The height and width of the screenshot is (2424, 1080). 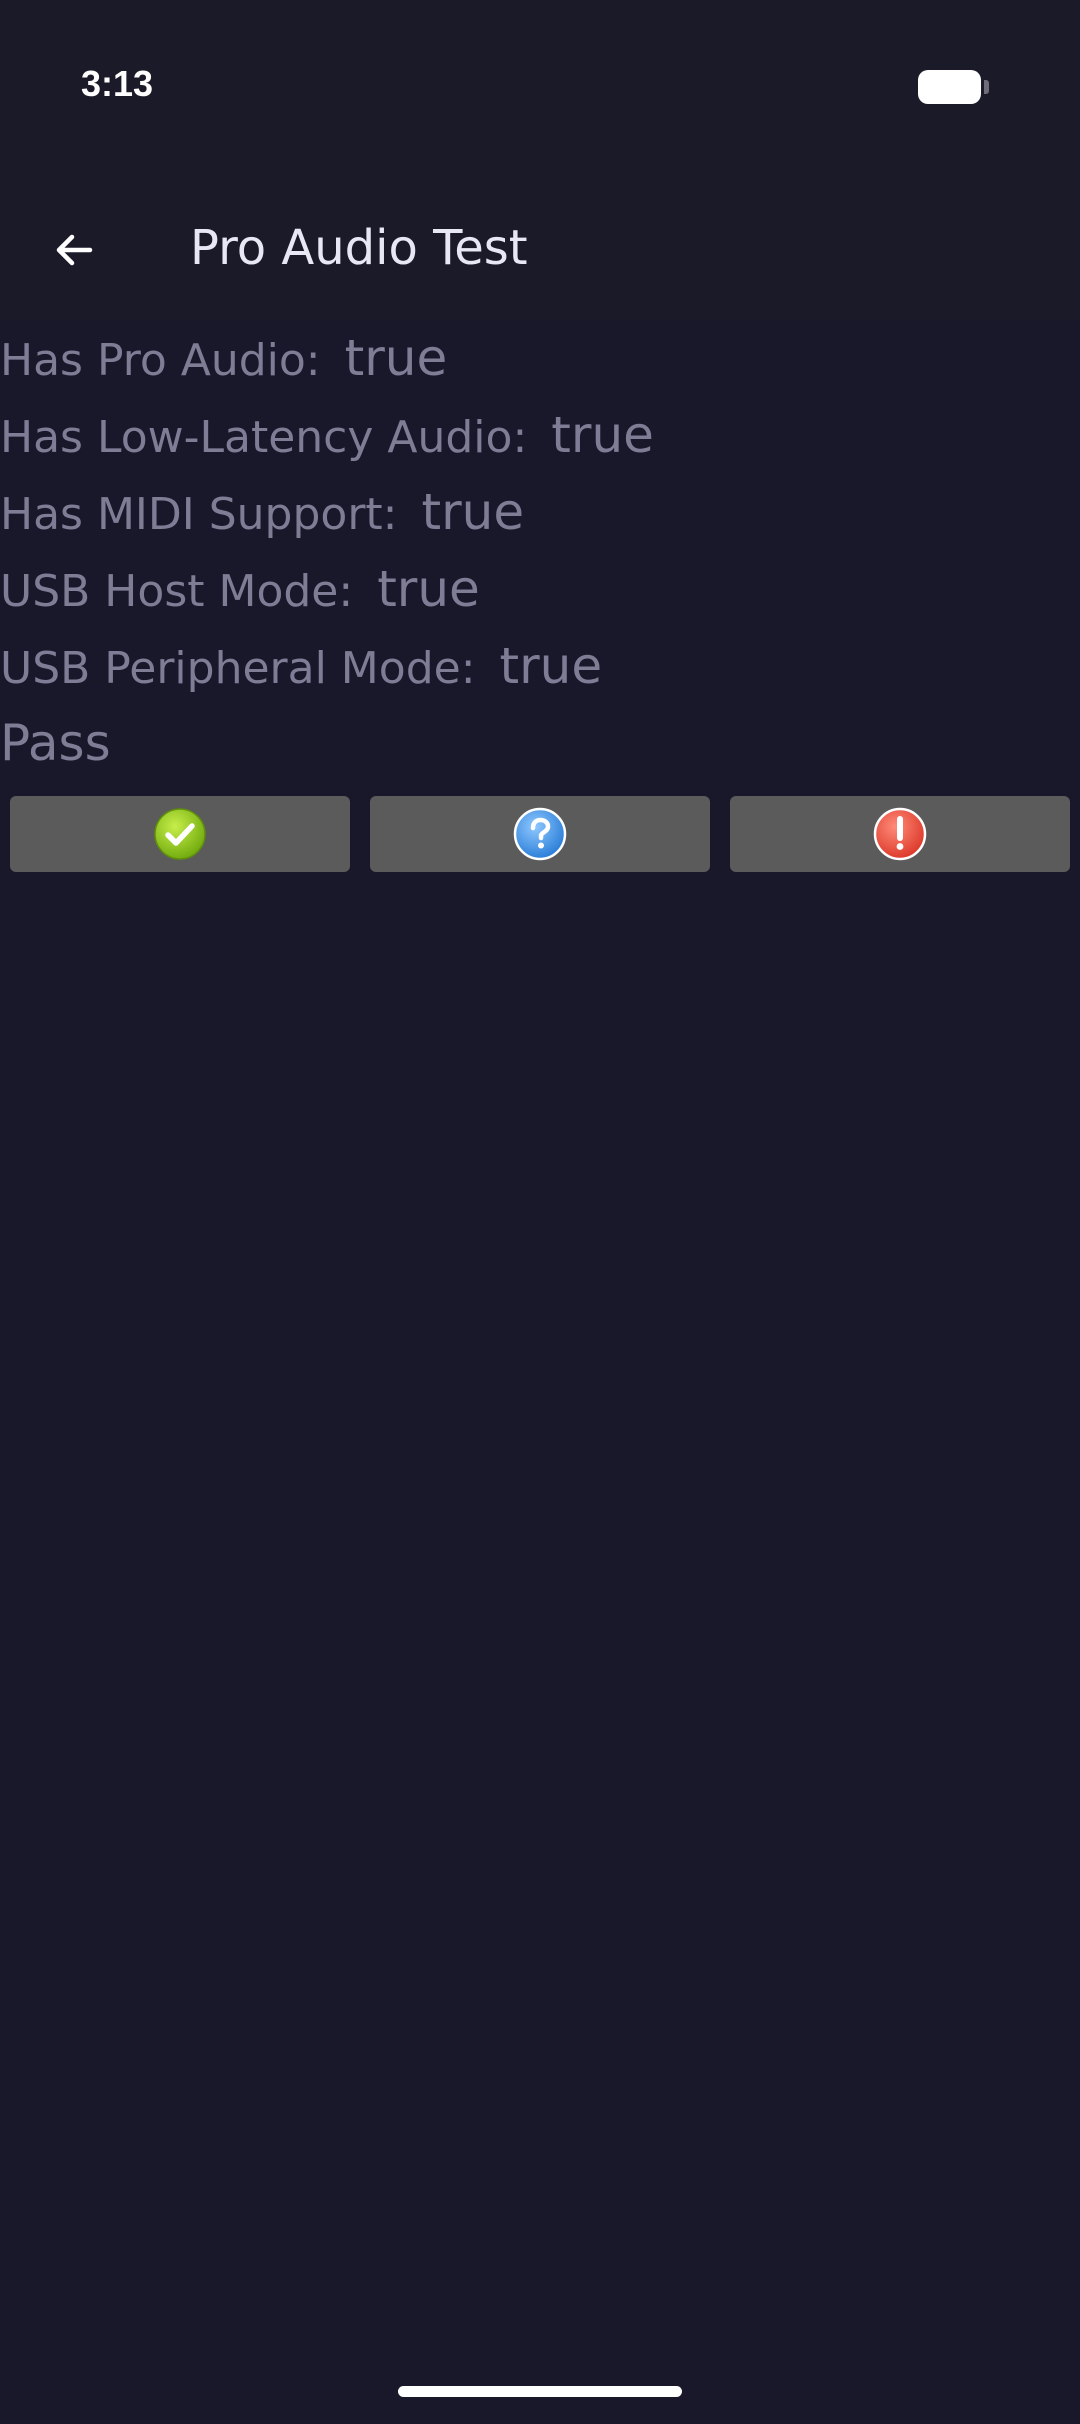 I want to click on info-label: USB Host Mode:, so click(x=177, y=591).